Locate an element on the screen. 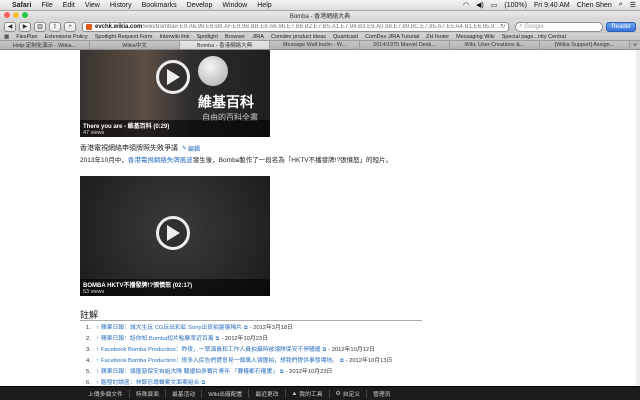  reference-number: 3. is located at coordinates (88, 350).